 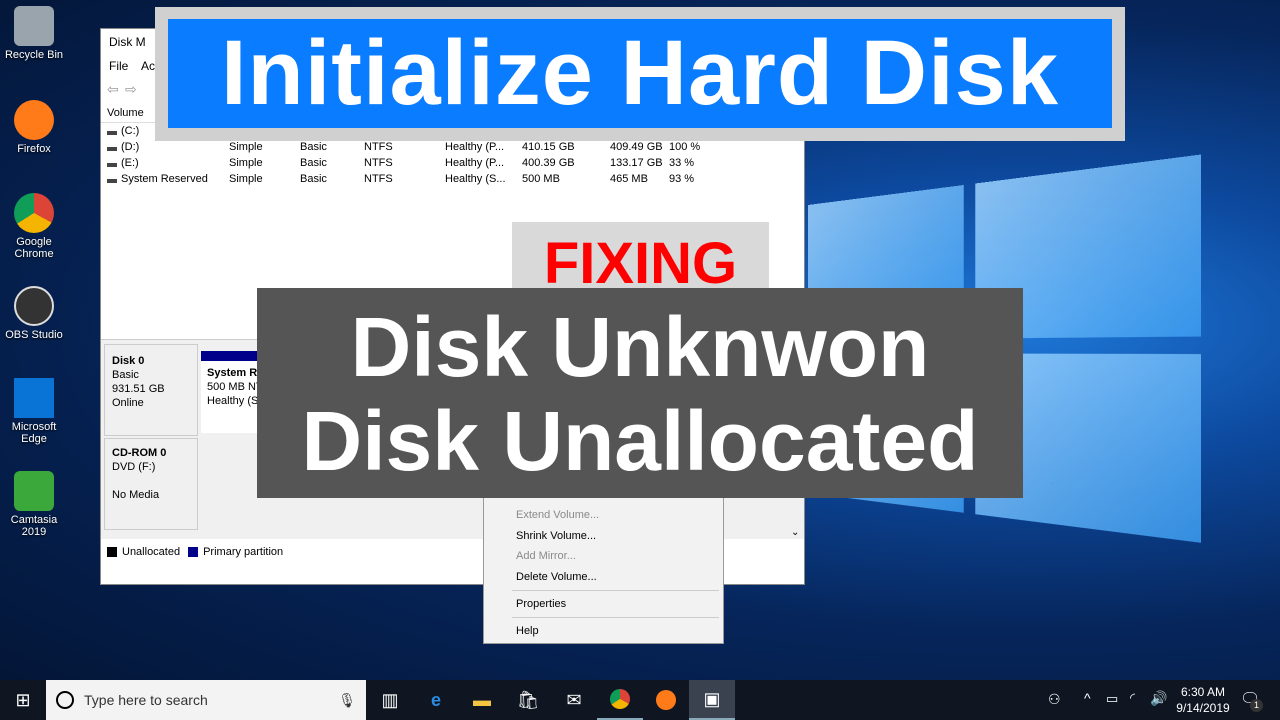 I want to click on menu-action: Ac, so click(x=148, y=66).